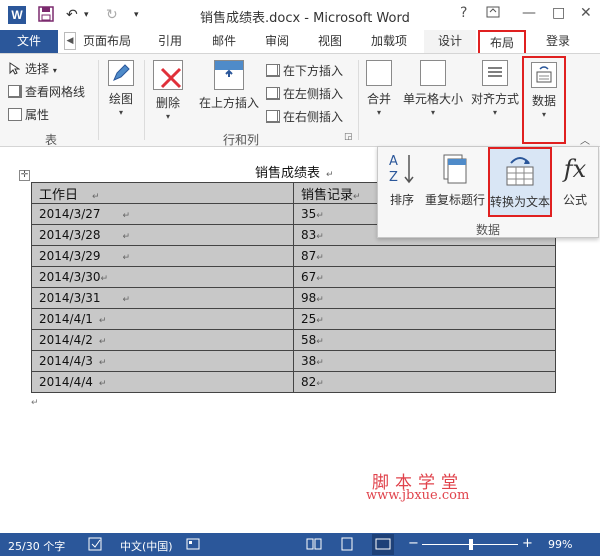  I want to click on data-dropdown-panel: AZ 排序 重复标题行 转换为文本 fx 公式 数据, so click(488, 192).